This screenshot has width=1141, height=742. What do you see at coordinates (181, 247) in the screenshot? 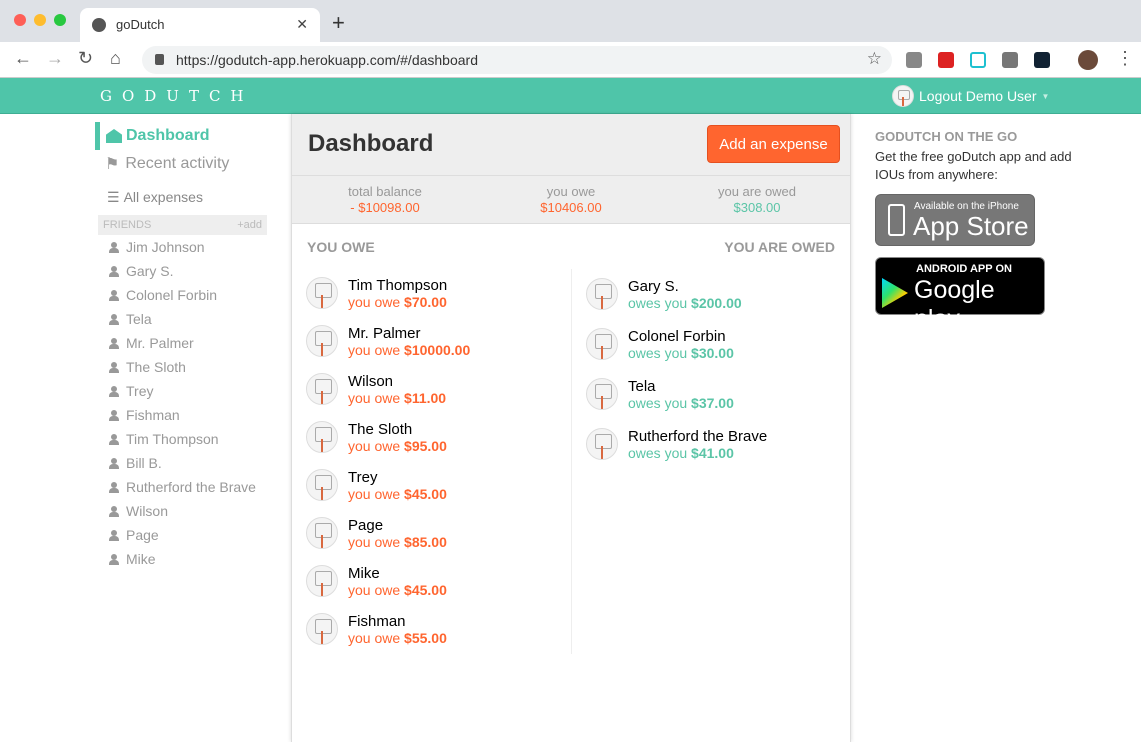
I see `sidebar-friend: Jim Johnson` at bounding box center [181, 247].